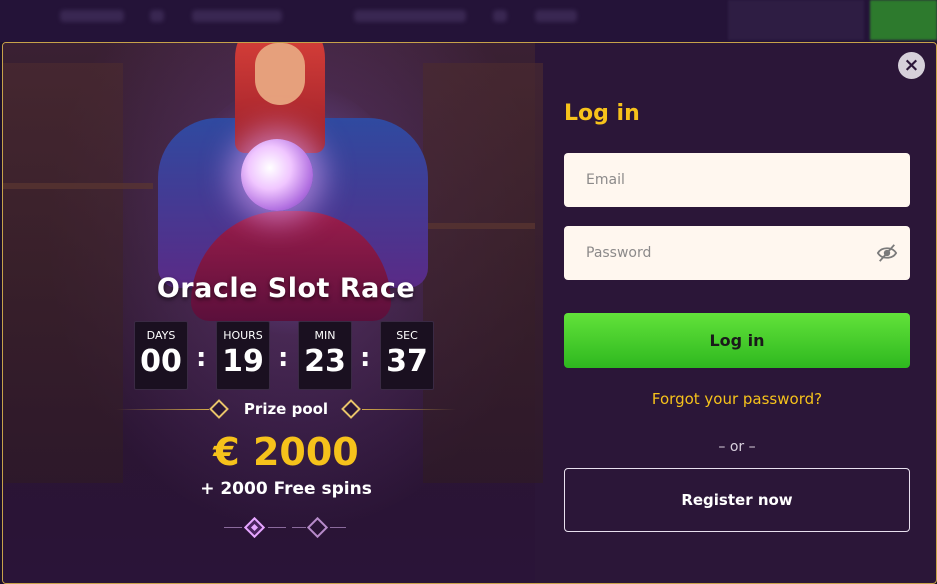 The height and width of the screenshot is (584, 937). Describe the element at coordinates (280, 74) in the screenshot. I see `oracle-illustration` at that location.